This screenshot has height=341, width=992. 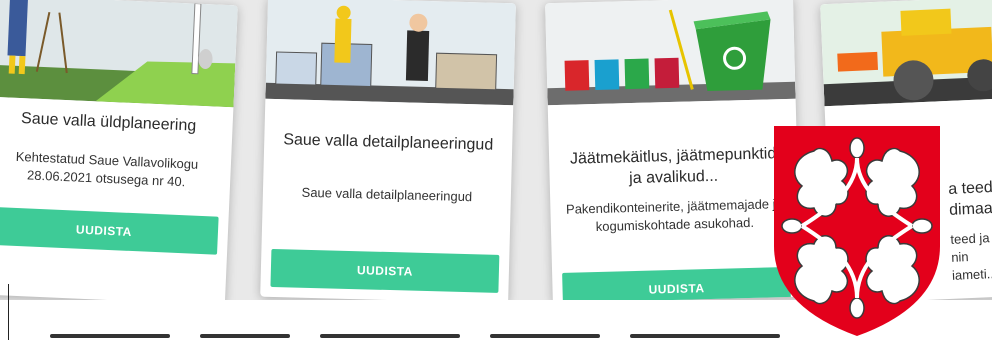 I want to click on planning-illustration, so click(x=390, y=53).